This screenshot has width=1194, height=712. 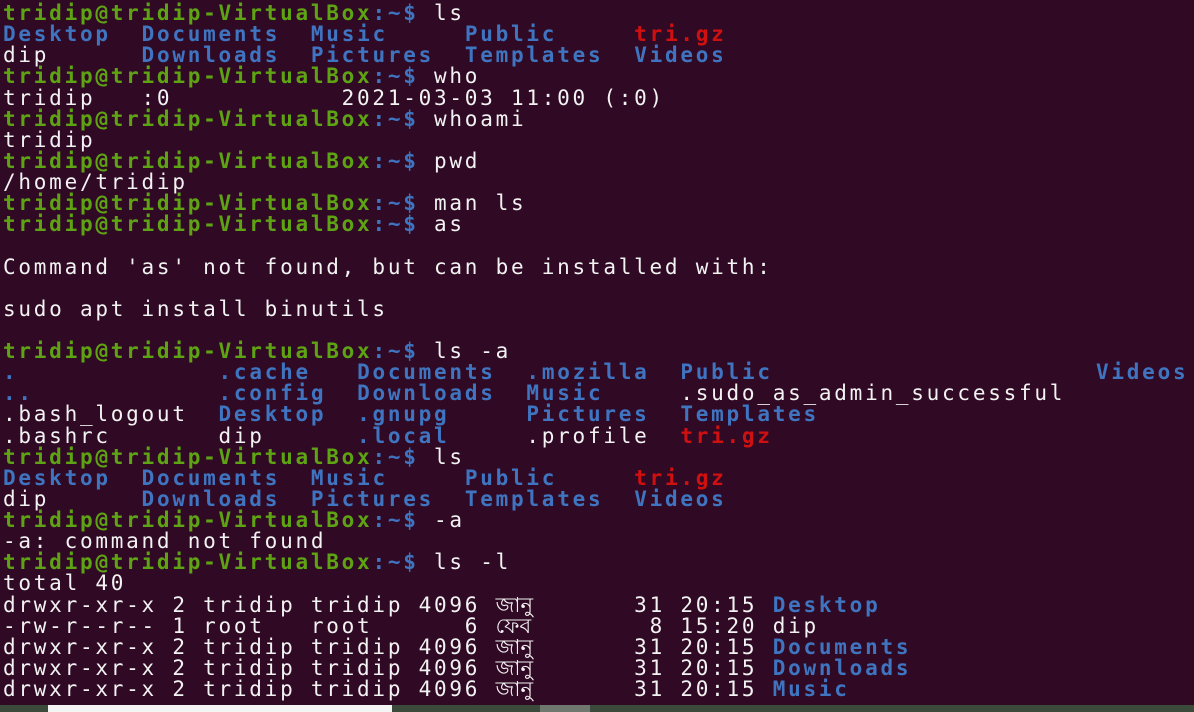 What do you see at coordinates (595, 583) in the screenshot?
I see `terminal-line: total 40` at bounding box center [595, 583].